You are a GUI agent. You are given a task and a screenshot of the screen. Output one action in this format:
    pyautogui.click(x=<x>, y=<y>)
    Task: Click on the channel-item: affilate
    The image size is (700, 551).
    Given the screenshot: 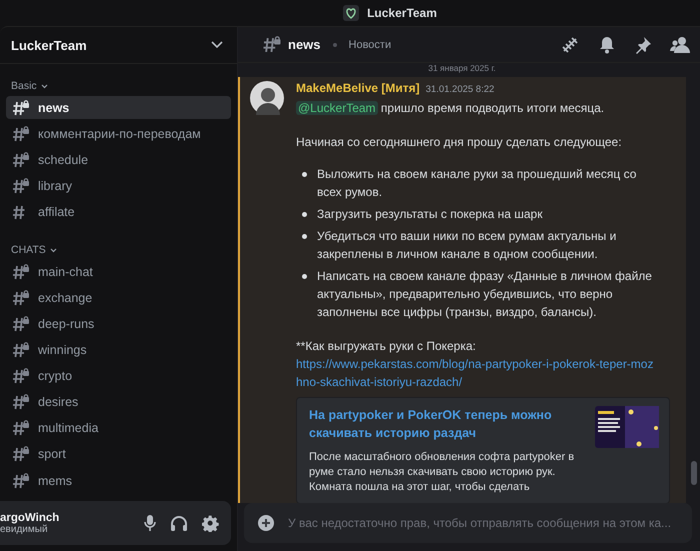 What is the action you would take?
    pyautogui.click(x=118, y=212)
    